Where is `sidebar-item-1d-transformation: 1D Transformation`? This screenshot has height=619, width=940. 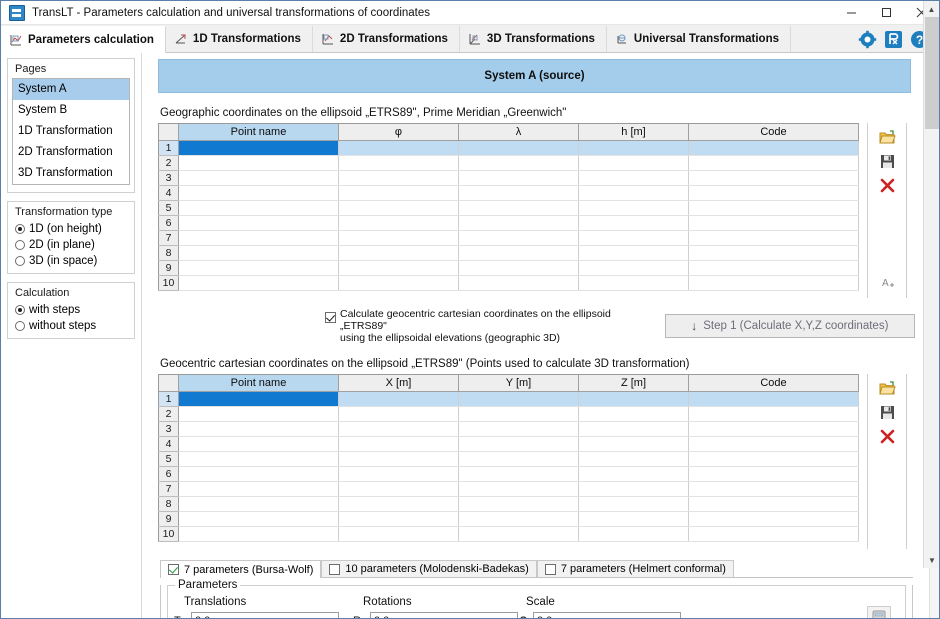
sidebar-item-1d-transformation: 1D Transformation is located at coordinates (71, 131).